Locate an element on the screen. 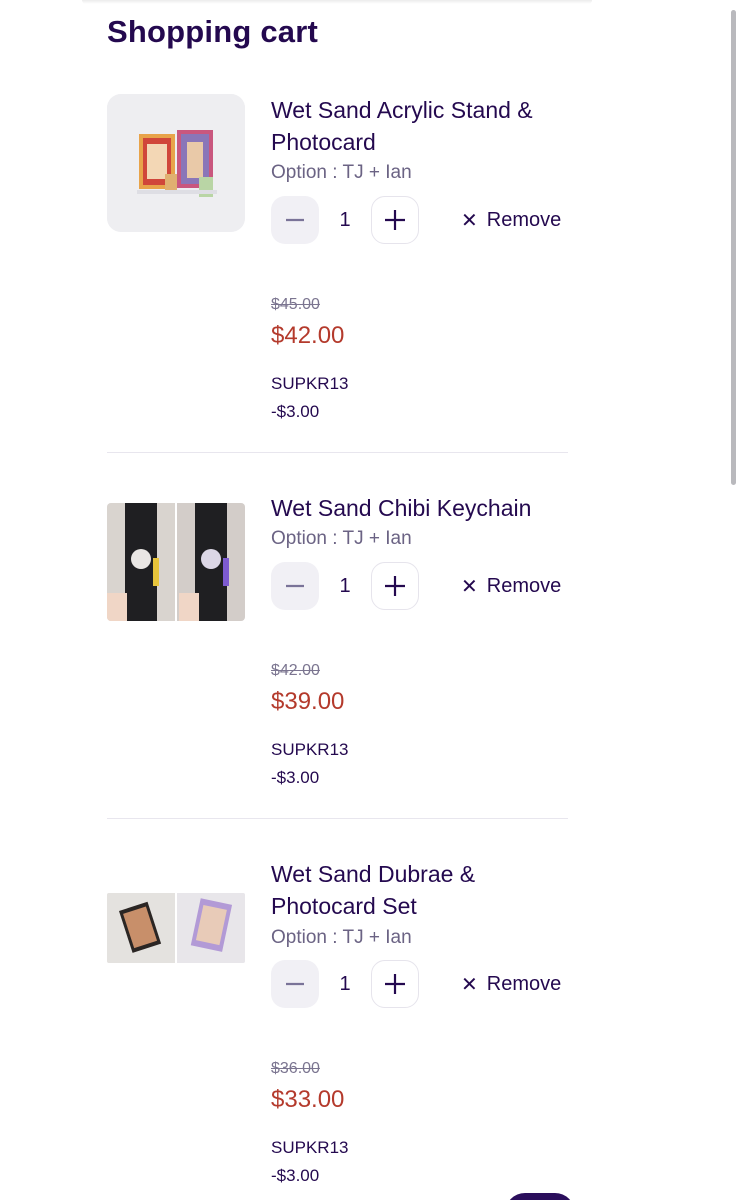  acrylic-stand-image is located at coordinates (176, 163).